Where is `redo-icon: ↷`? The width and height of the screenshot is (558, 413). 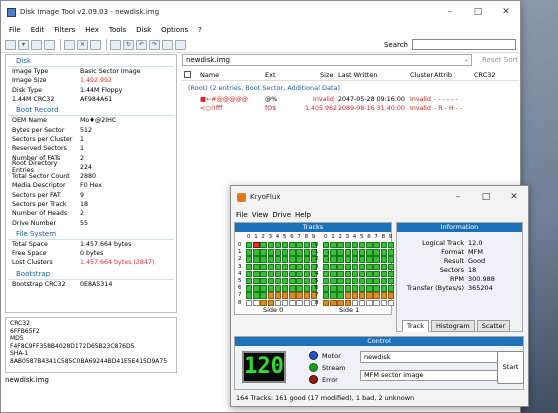 redo-icon: ↷ is located at coordinates (154, 44).